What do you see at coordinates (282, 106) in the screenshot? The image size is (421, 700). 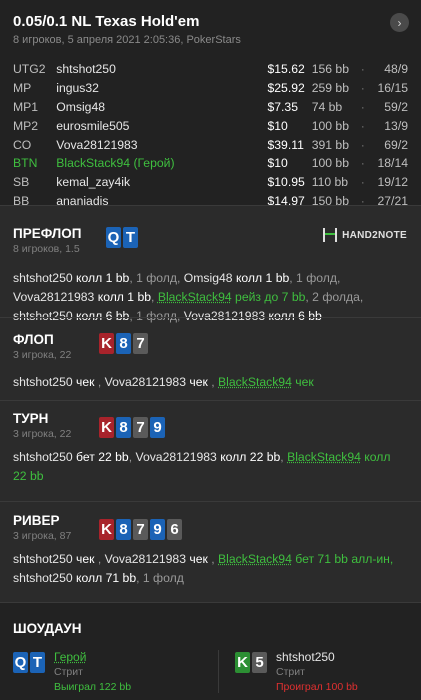 I see `player-stack: $7.35` at bounding box center [282, 106].